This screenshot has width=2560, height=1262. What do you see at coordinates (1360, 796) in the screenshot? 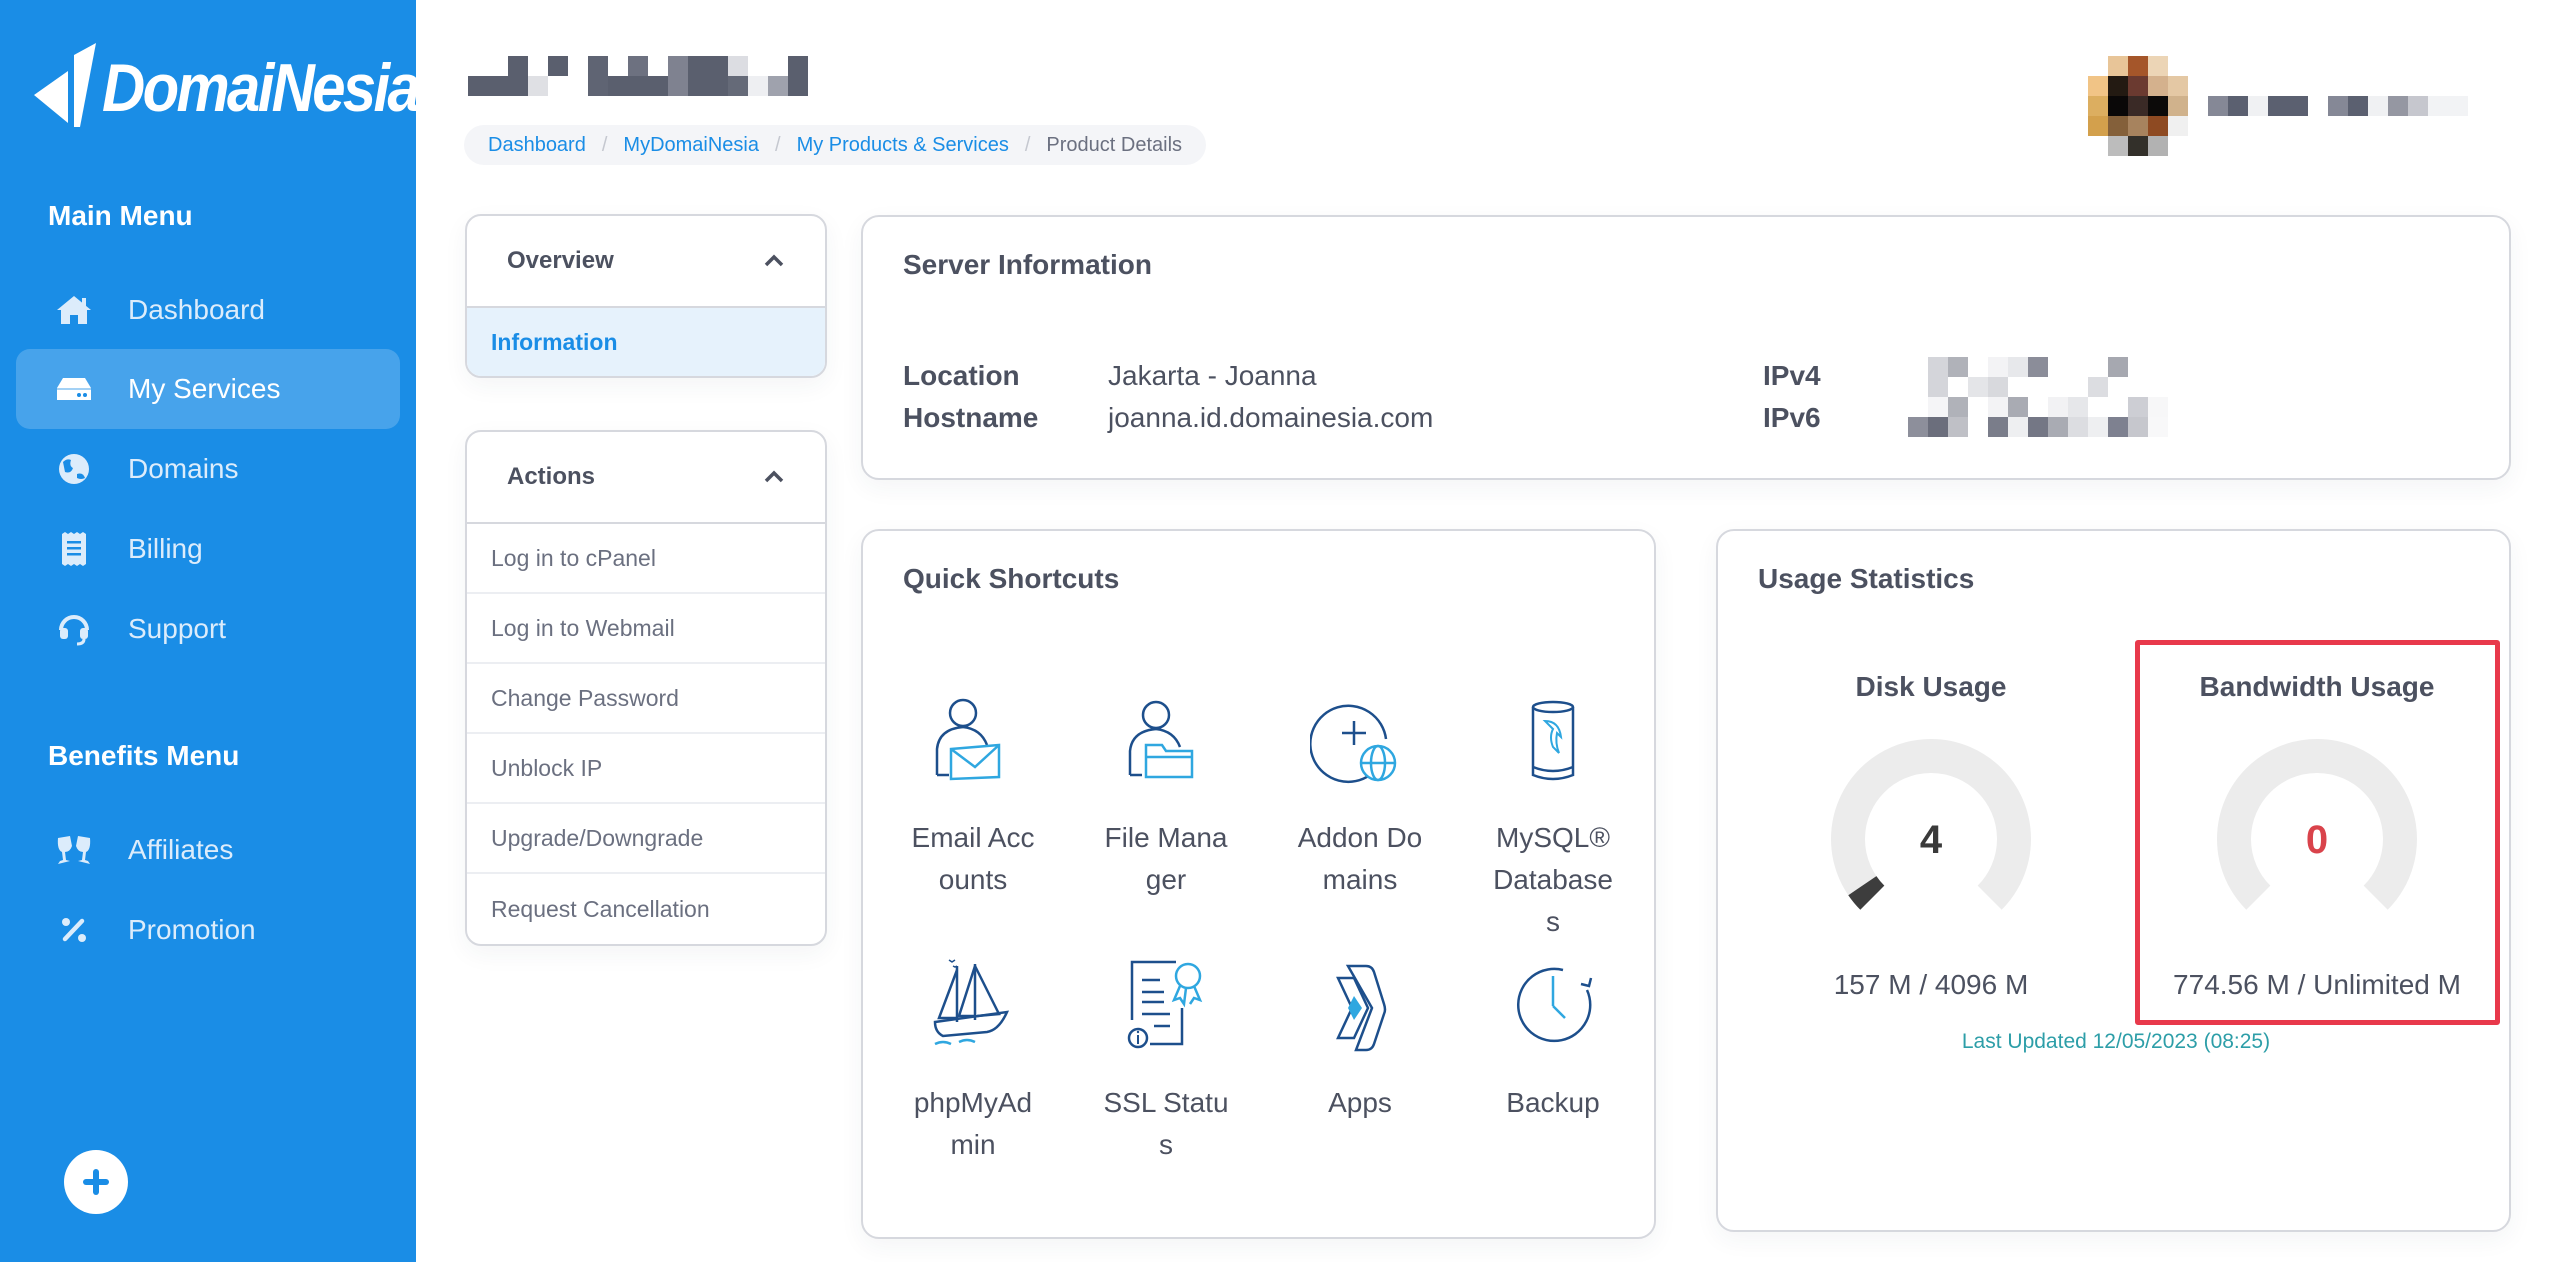
I see `shortcut-addon-domains: Addon Domains` at bounding box center [1360, 796].